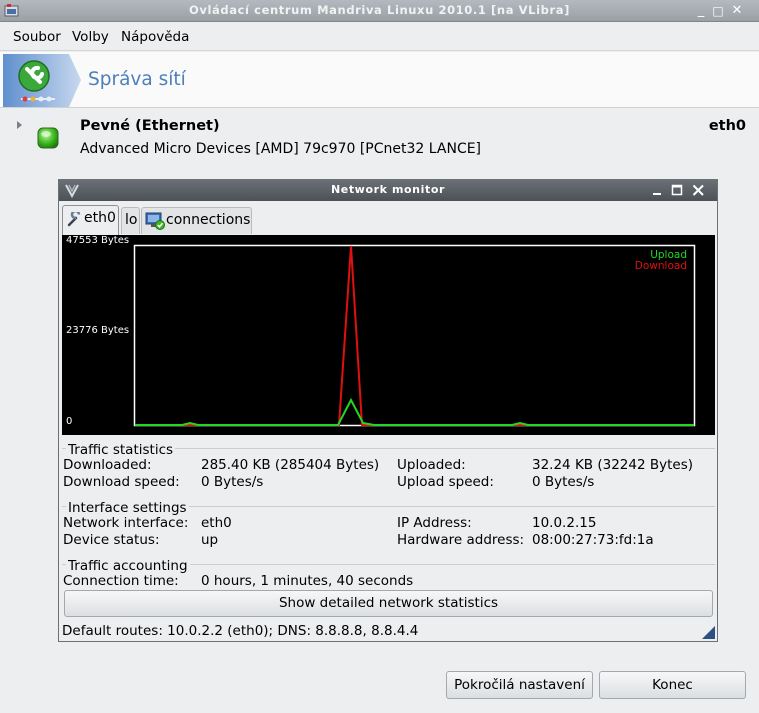 Image resolution: width=759 pixels, height=713 pixels. What do you see at coordinates (137, 79) in the screenshot?
I see `page-title: Správa sítí` at bounding box center [137, 79].